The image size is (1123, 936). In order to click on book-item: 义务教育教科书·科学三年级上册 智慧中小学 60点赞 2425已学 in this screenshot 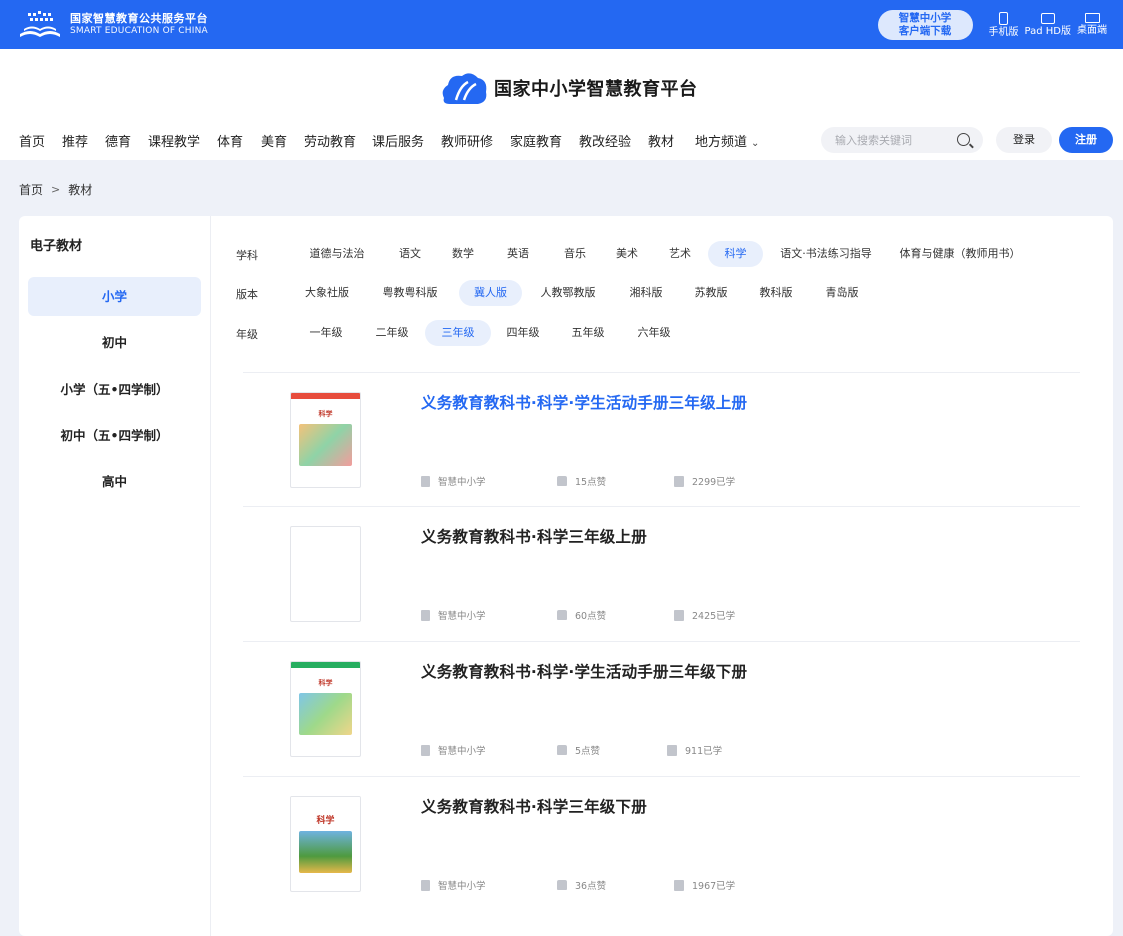, I will do `click(661, 573)`.